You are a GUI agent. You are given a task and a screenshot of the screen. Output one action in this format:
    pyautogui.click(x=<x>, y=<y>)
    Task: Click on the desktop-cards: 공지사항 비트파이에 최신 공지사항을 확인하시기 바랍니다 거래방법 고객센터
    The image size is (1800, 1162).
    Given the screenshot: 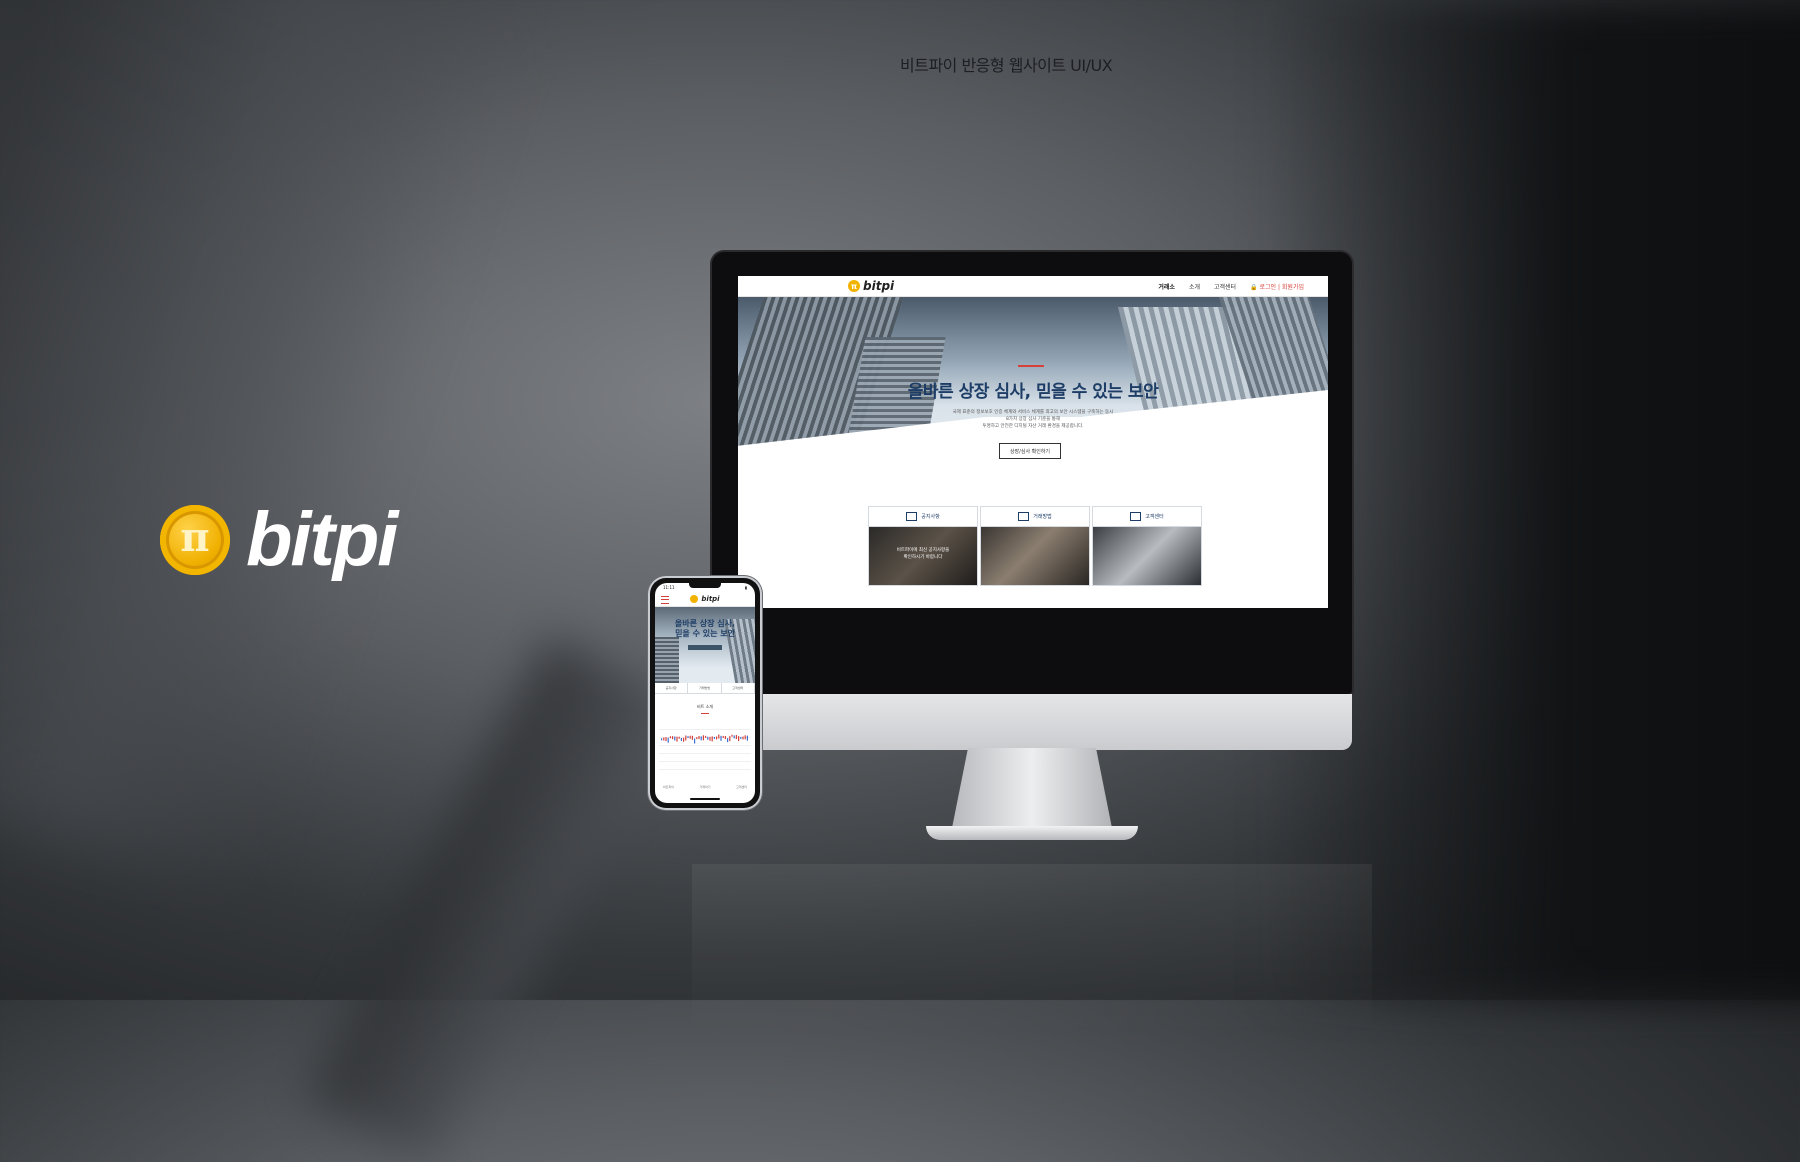 What is the action you would take?
    pyautogui.click(x=1035, y=546)
    